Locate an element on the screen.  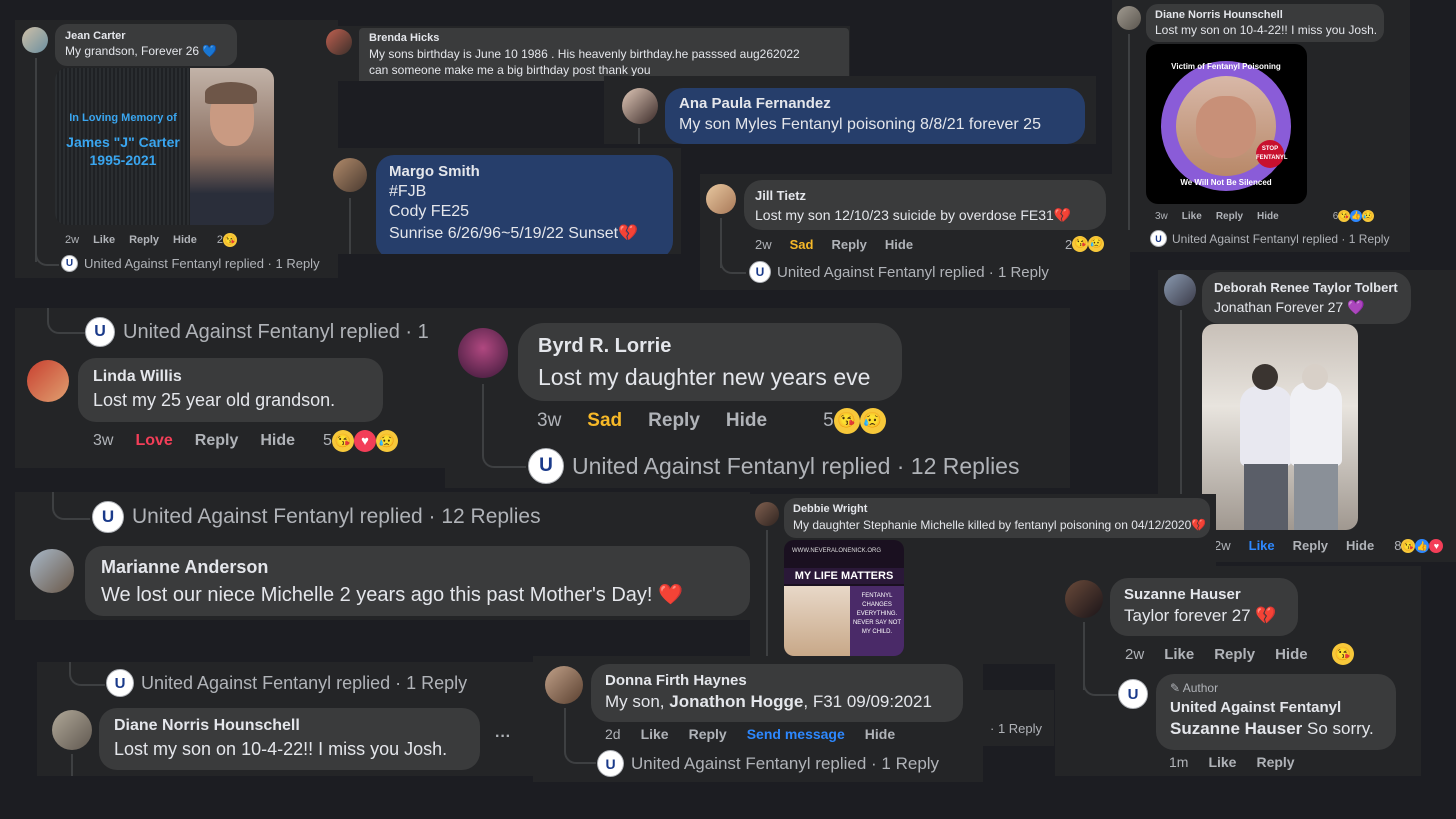
sad-emoji-icon: 😥 is located at coordinates (1096, 244).